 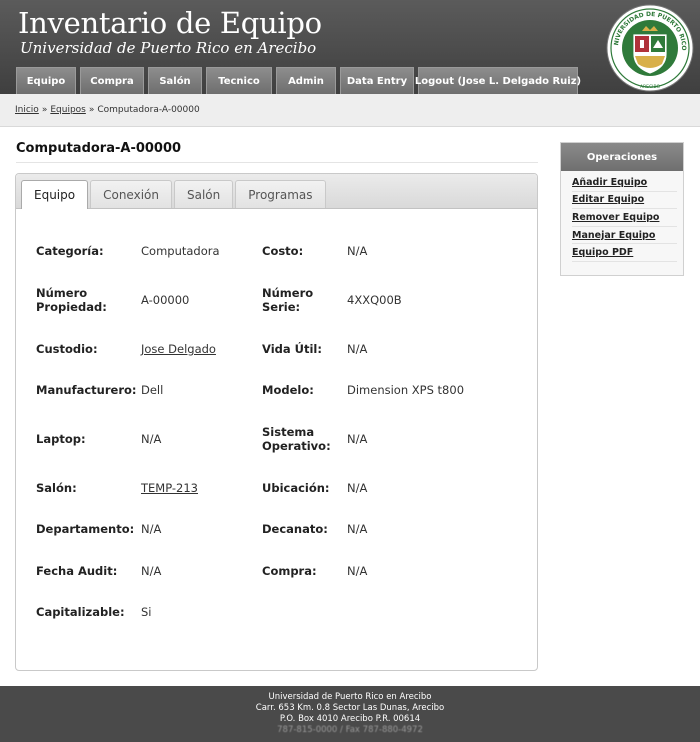 I want to click on ubicacion-value: N/A, so click(x=357, y=488).